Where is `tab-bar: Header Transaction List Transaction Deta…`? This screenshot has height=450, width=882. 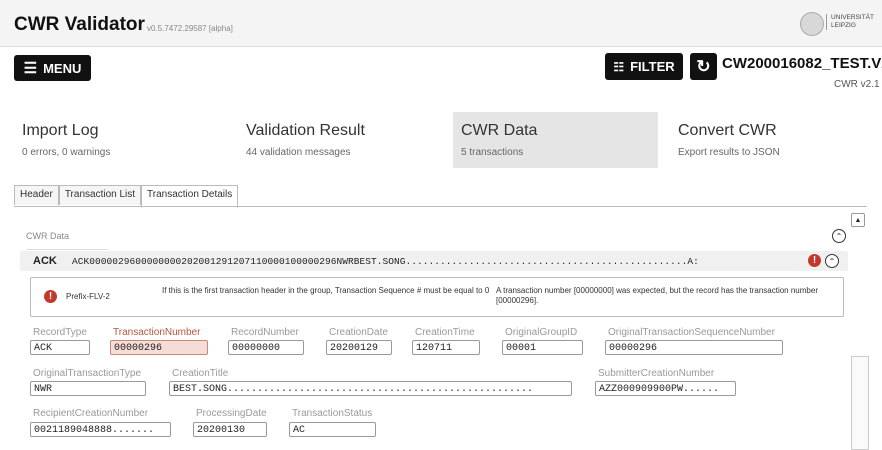 tab-bar: Header Transaction List Transaction Deta… is located at coordinates (126, 196).